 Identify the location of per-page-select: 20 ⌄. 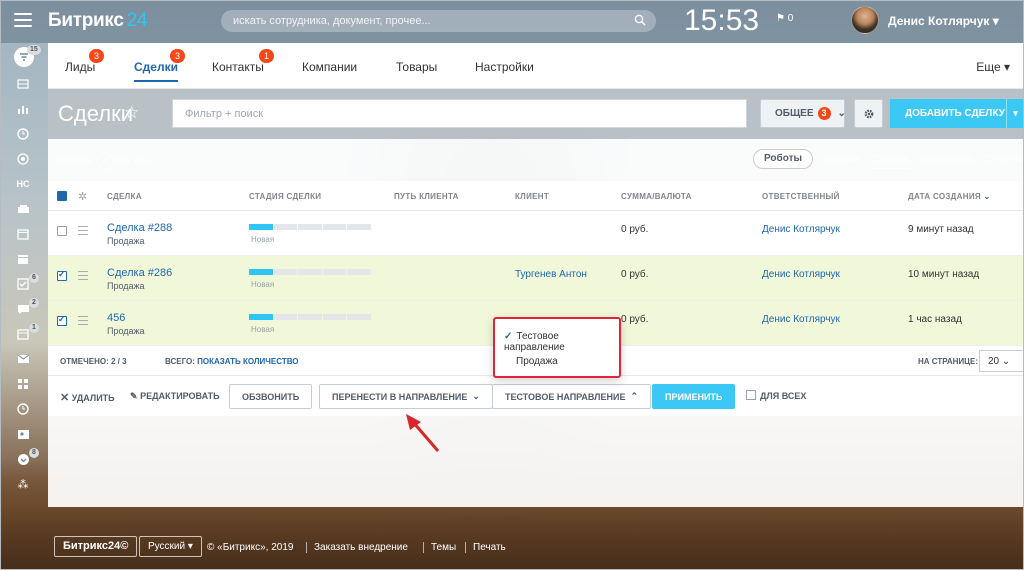
(1001, 361).